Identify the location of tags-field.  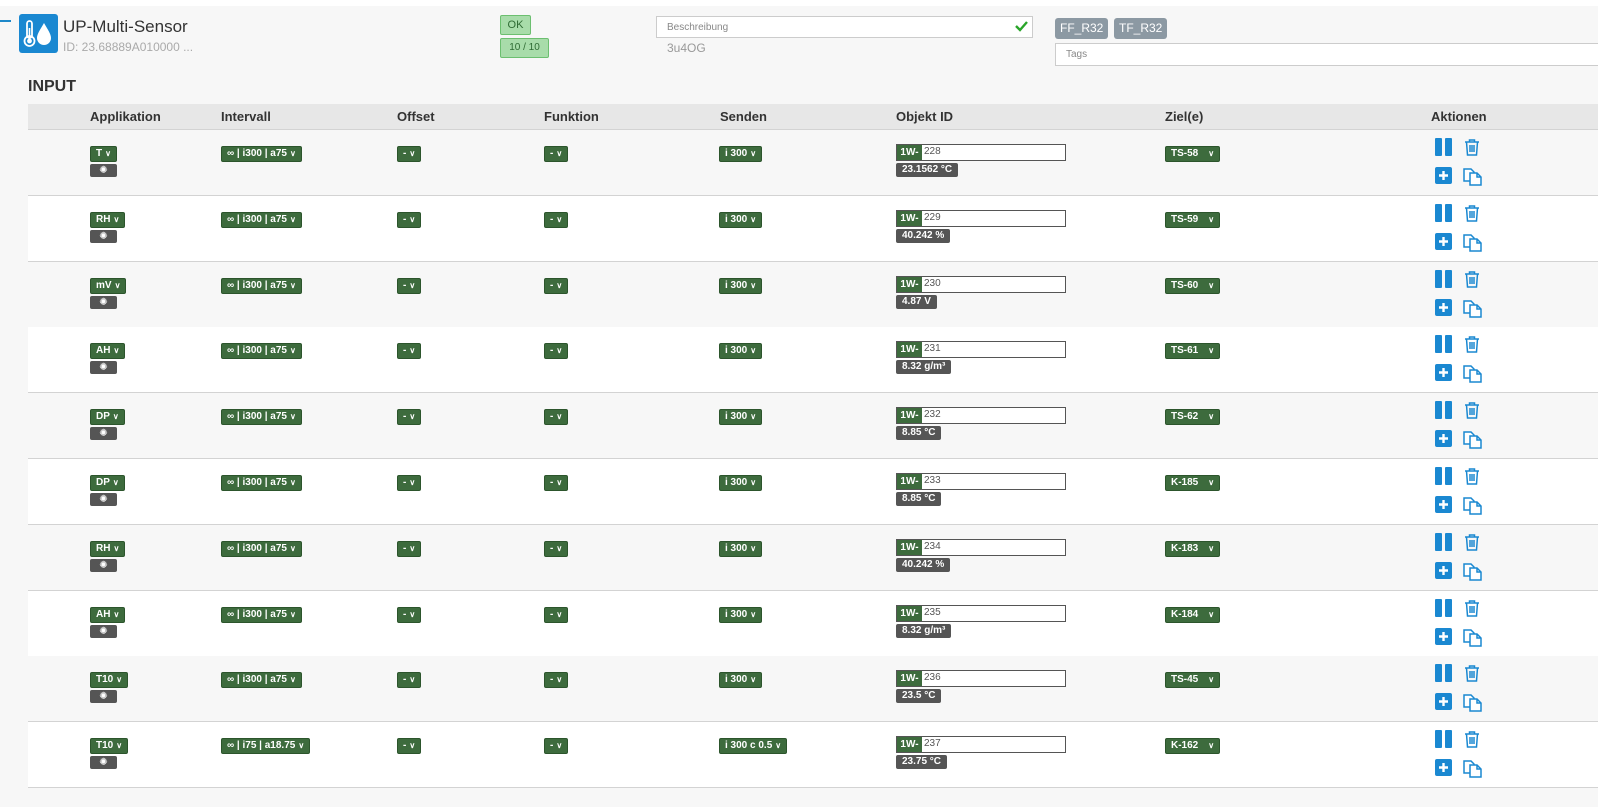
(1326, 54).